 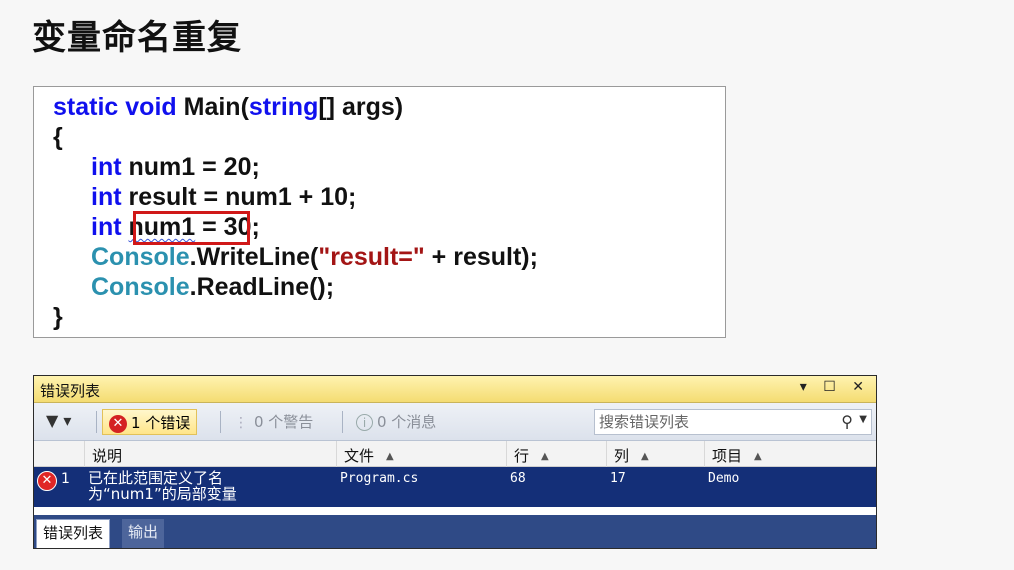 I want to click on column-header-file-label: 文件, so click(x=359, y=456).